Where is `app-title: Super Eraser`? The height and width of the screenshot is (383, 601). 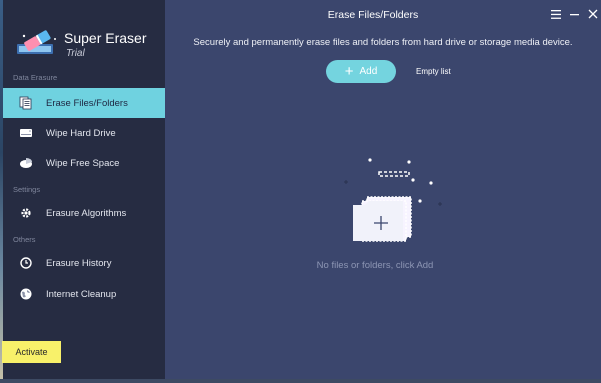 app-title: Super Eraser is located at coordinates (105, 38).